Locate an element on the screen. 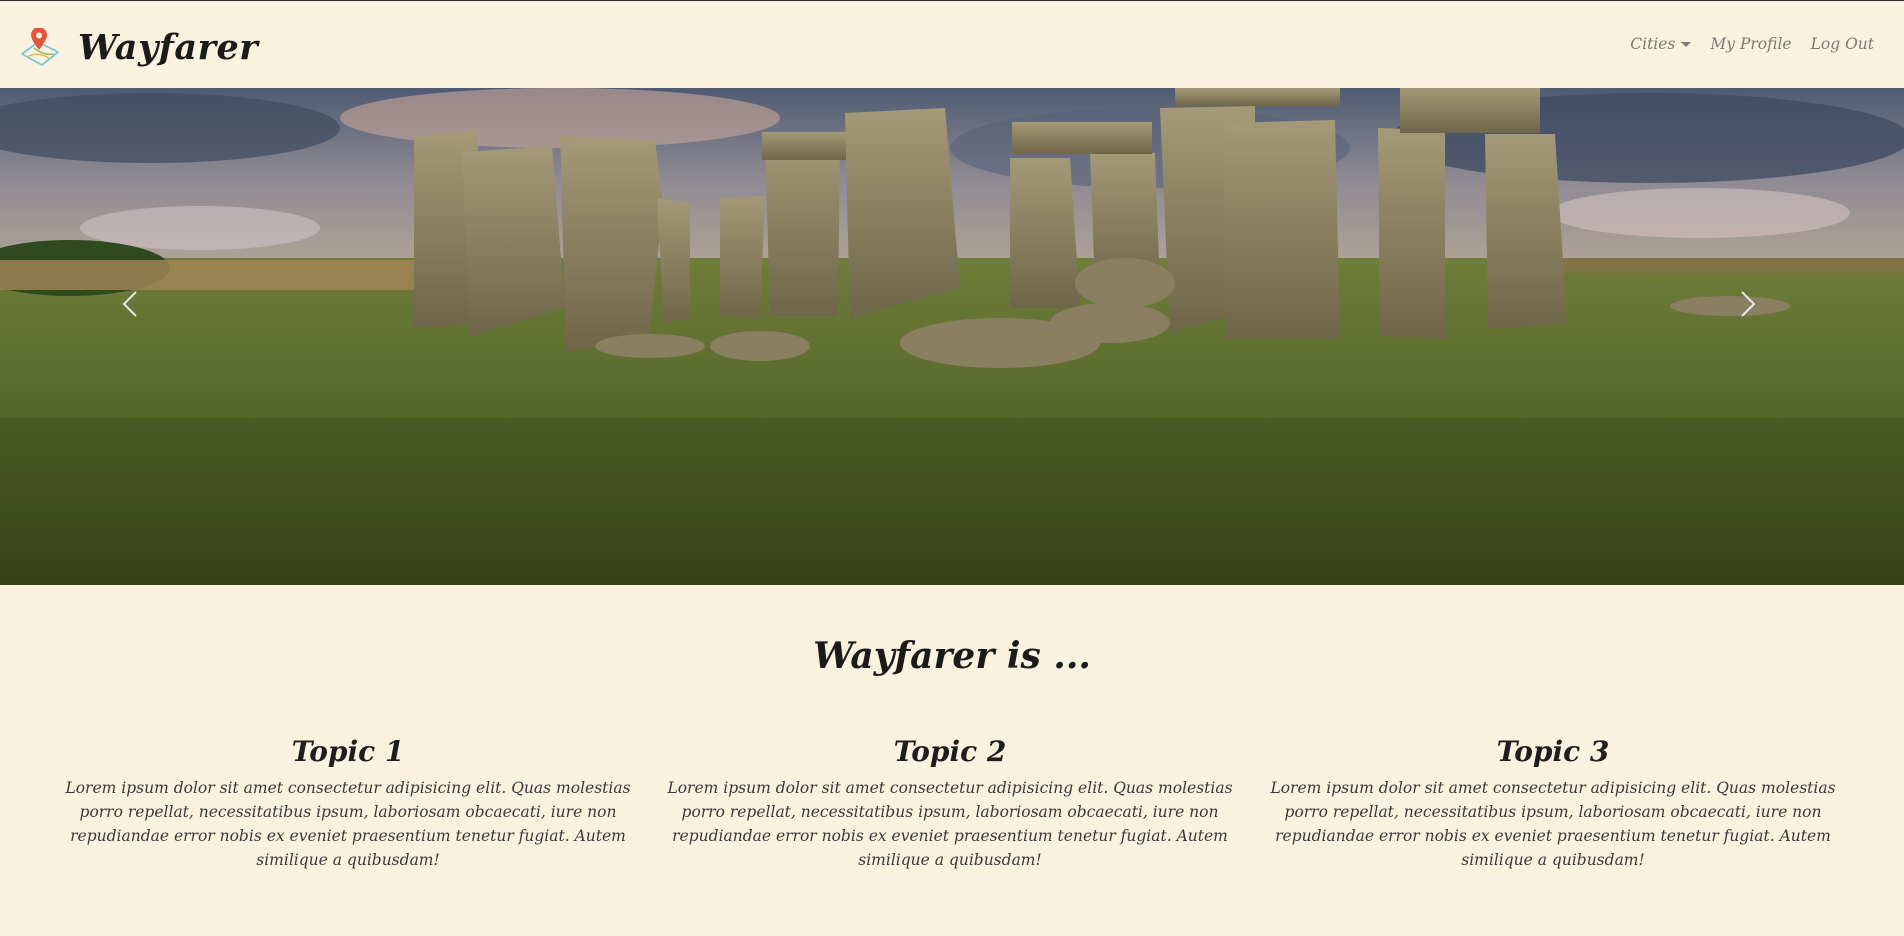 This screenshot has height=936, width=1904. nav-links: Cities My Profile Log Out is located at coordinates (1742, 44).